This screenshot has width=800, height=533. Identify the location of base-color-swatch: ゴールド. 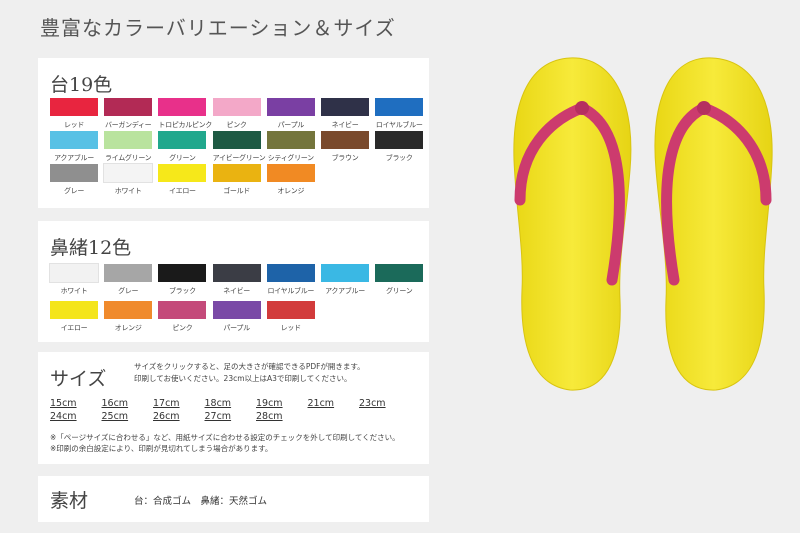
(236, 180).